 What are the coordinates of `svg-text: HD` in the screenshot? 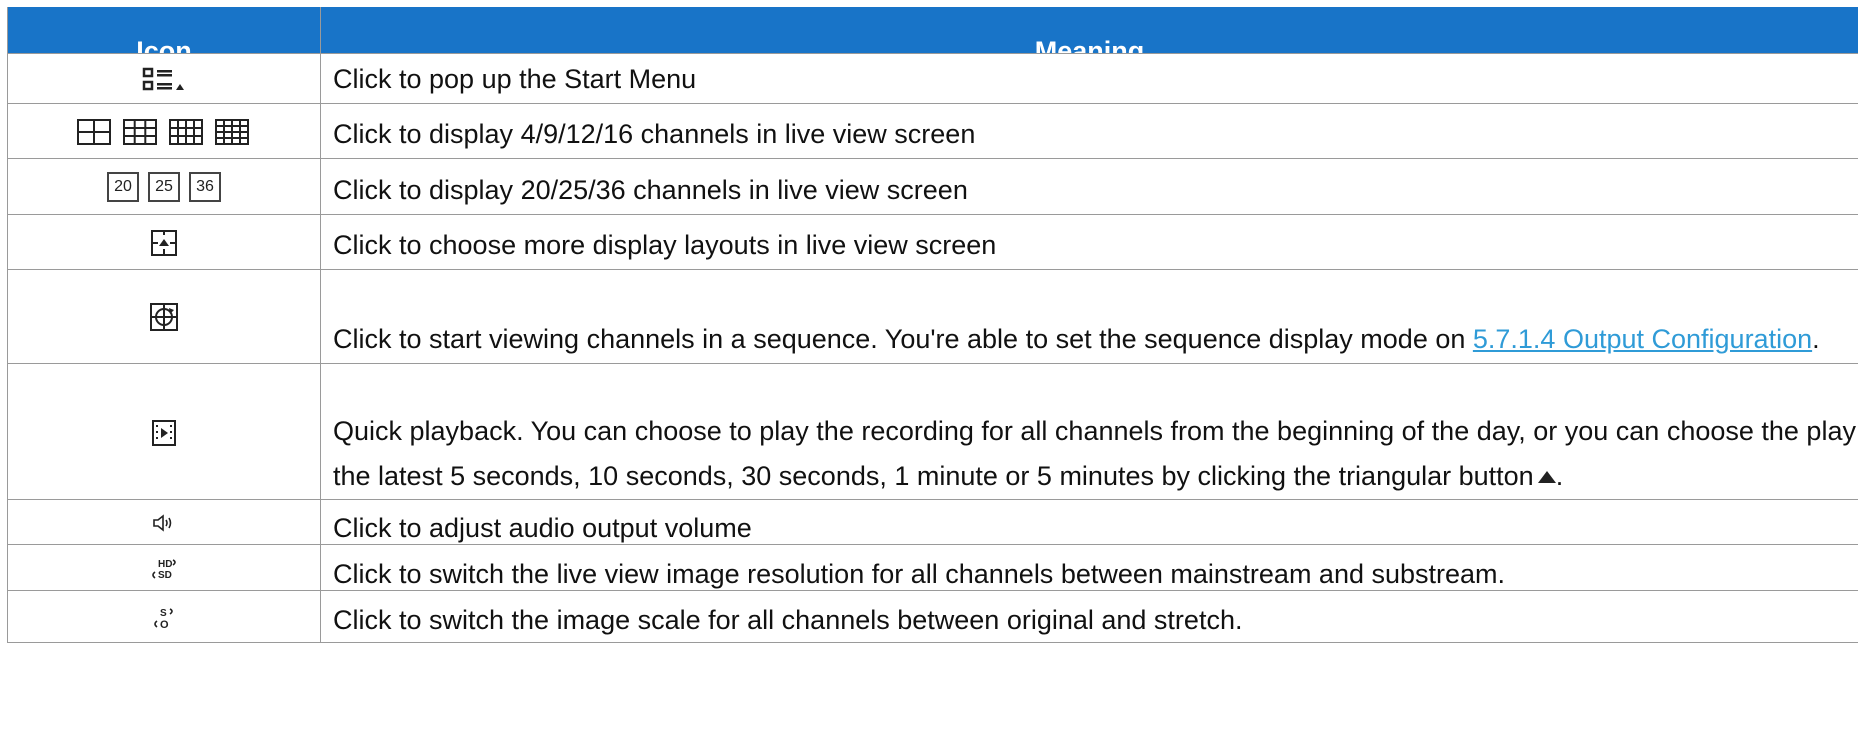 It's located at (165, 564).